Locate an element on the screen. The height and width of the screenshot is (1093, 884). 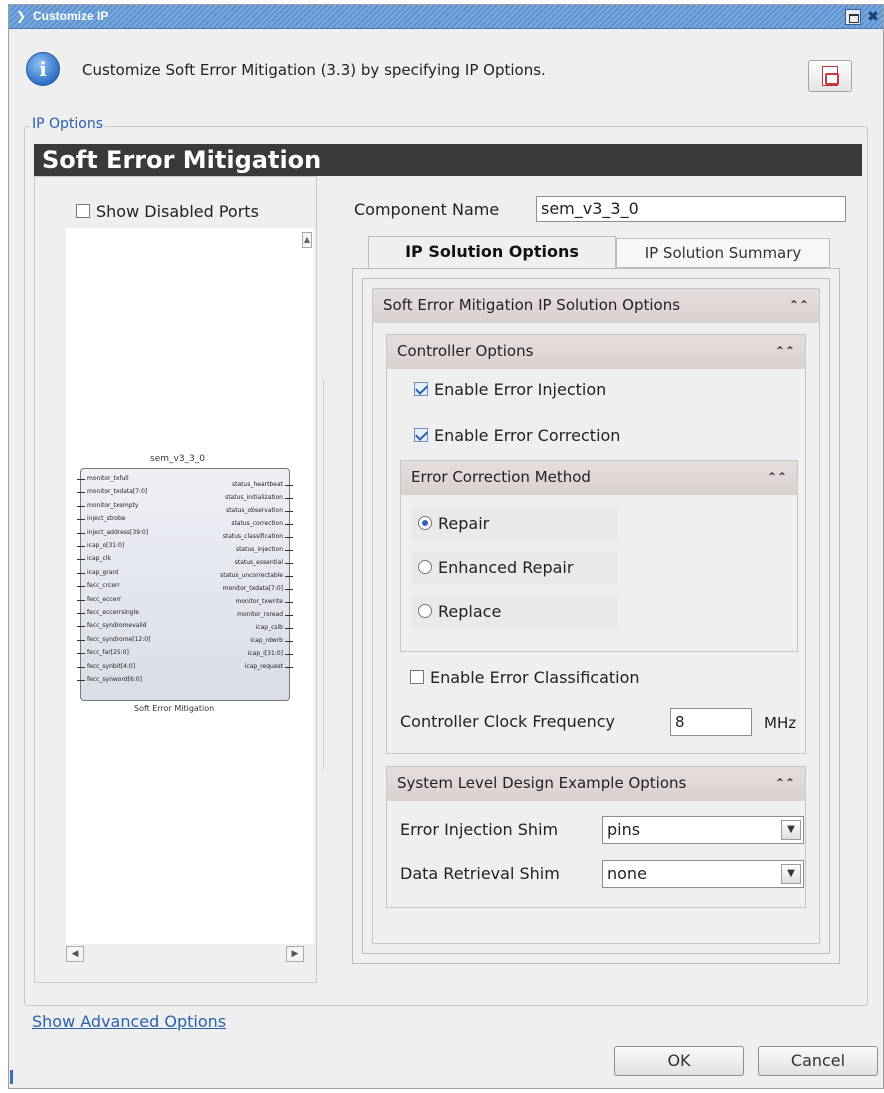
radio-enhanced-repair: Enhanced Repair is located at coordinates (495, 567).